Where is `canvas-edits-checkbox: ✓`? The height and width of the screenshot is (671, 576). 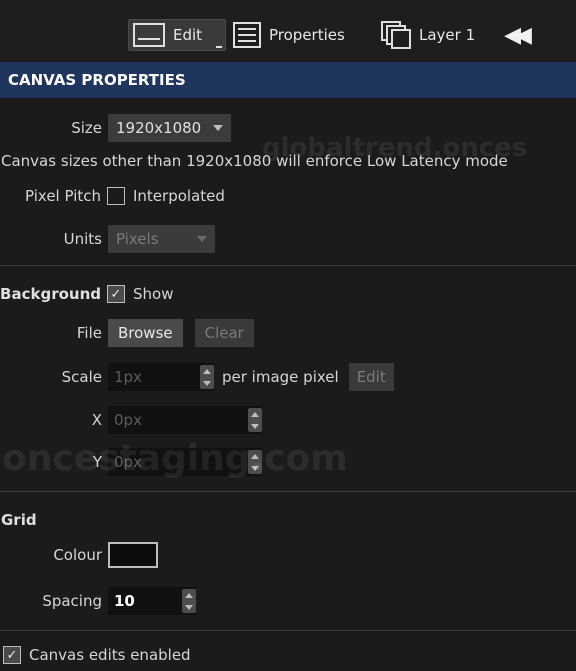
canvas-edits-checkbox: ✓ is located at coordinates (12, 655).